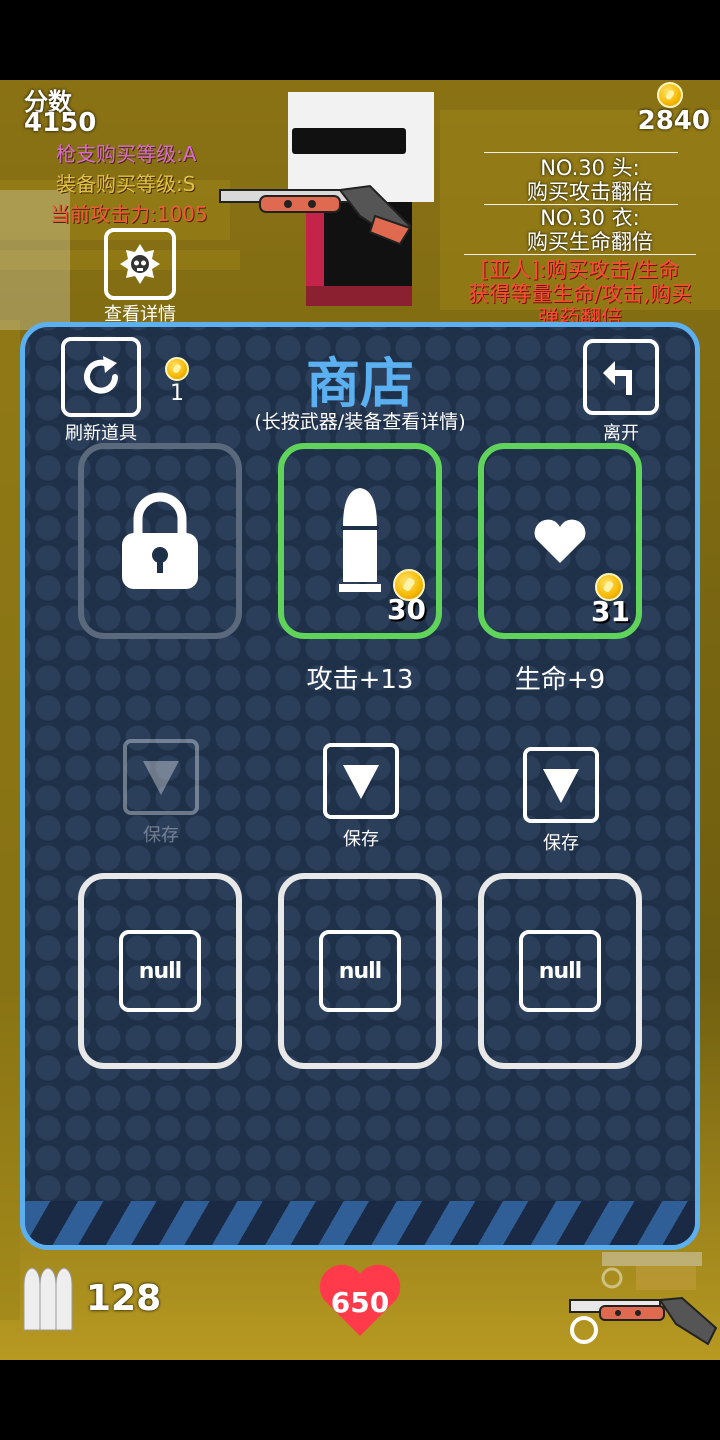 The image size is (720, 1440). Describe the element at coordinates (126, 184) in the screenshot. I see `equip-level-text: 装备购买等级:S` at that location.